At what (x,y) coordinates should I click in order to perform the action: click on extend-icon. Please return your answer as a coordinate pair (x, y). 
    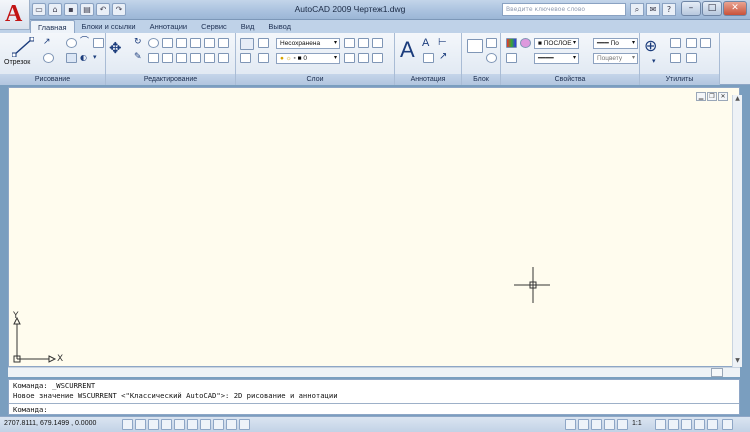
    Looking at the image, I should click on (167, 58).